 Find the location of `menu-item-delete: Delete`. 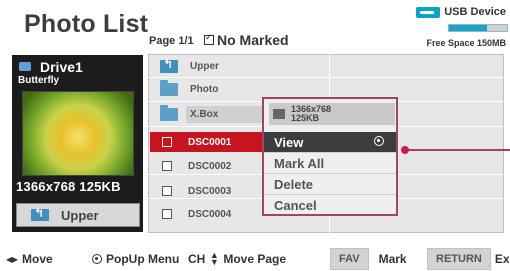

menu-item-delete: Delete is located at coordinates (330, 184).